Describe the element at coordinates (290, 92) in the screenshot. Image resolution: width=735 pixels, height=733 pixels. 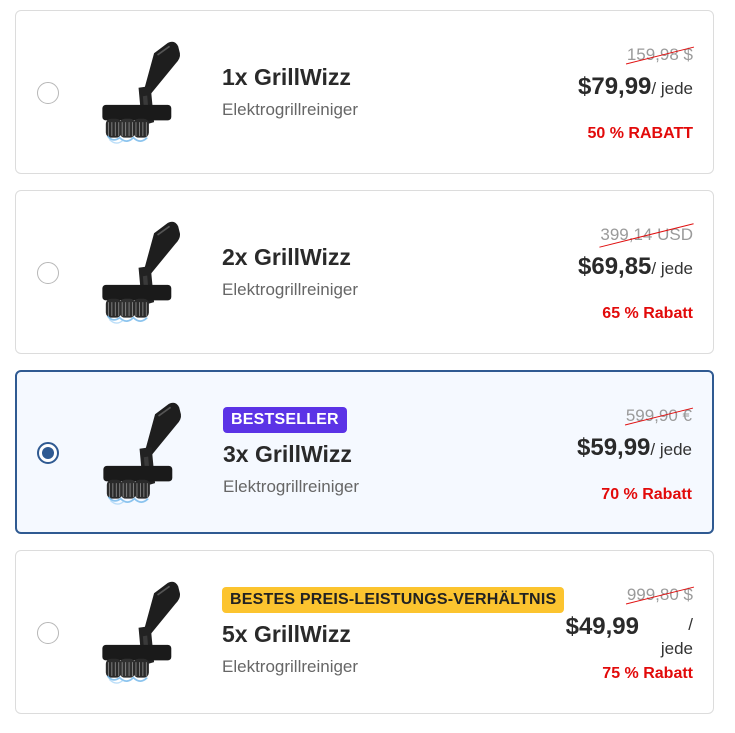
I see `offer-info: 1x GrillWizz Elektrogrillreiniger` at that location.